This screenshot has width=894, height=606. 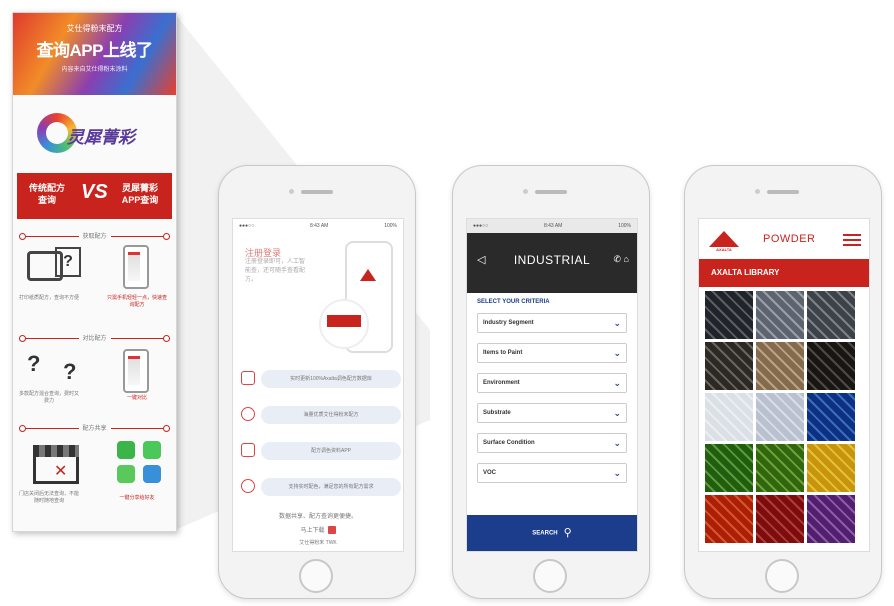 What do you see at coordinates (318, 543) in the screenshot?
I see `footer-brand: 艾仕得粉末 TWK` at bounding box center [318, 543].